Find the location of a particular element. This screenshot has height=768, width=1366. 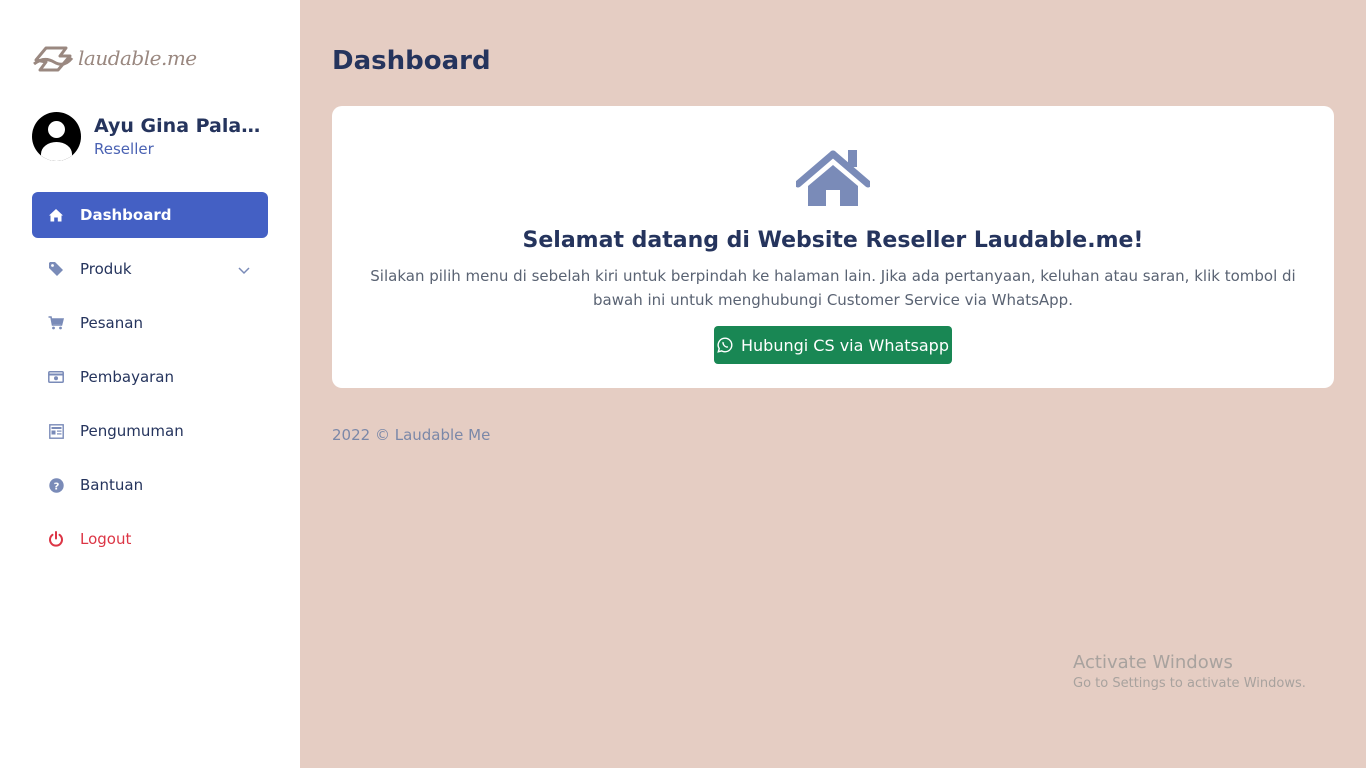

money-icon is located at coordinates (56, 377).